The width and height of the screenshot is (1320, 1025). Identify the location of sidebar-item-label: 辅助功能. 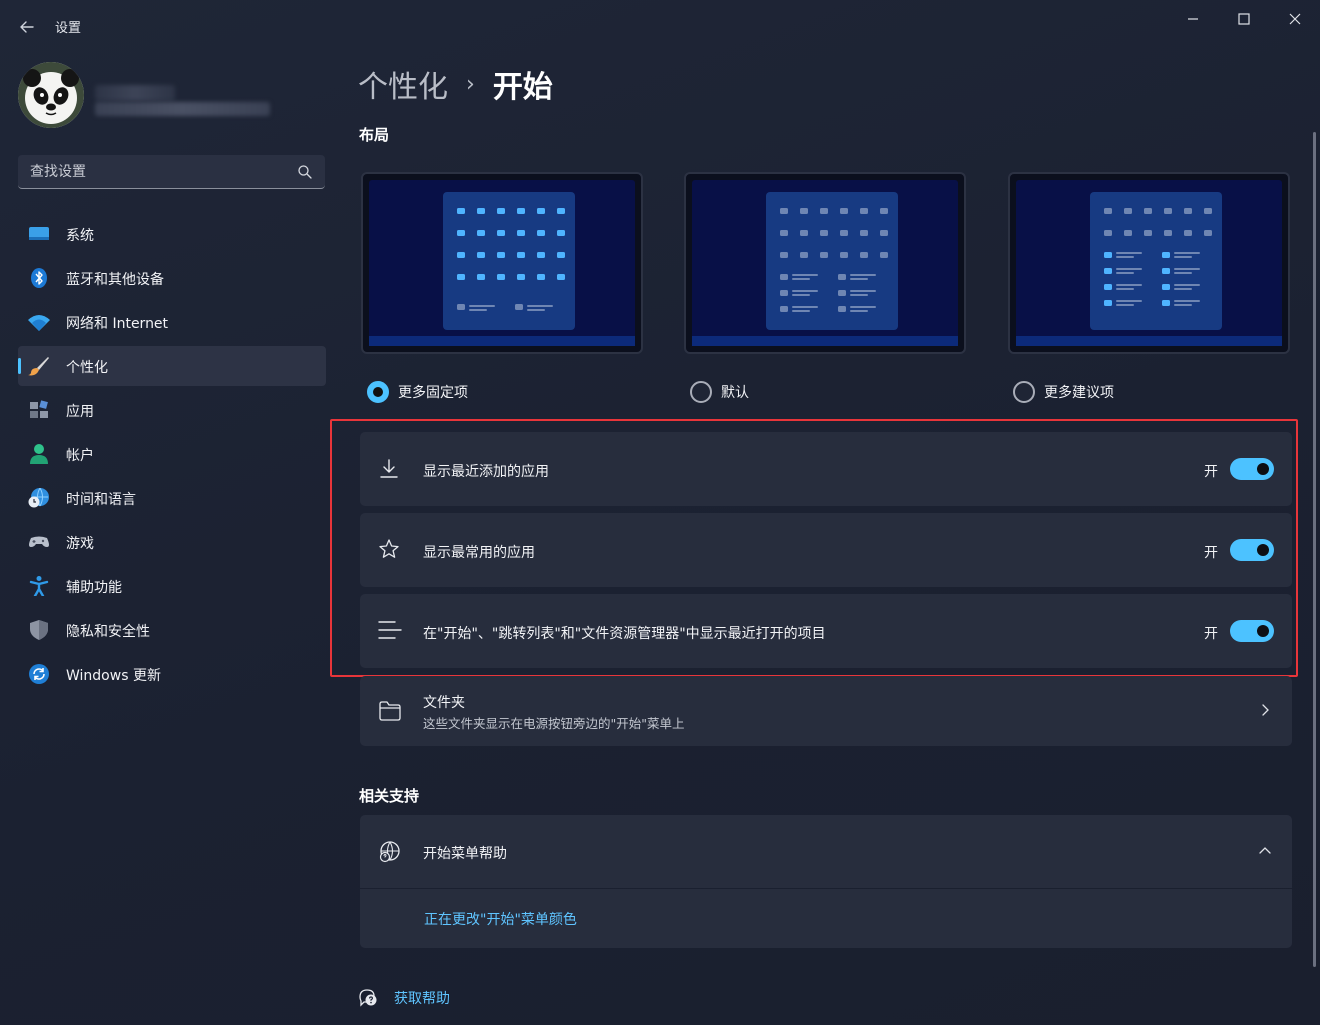
(94, 588).